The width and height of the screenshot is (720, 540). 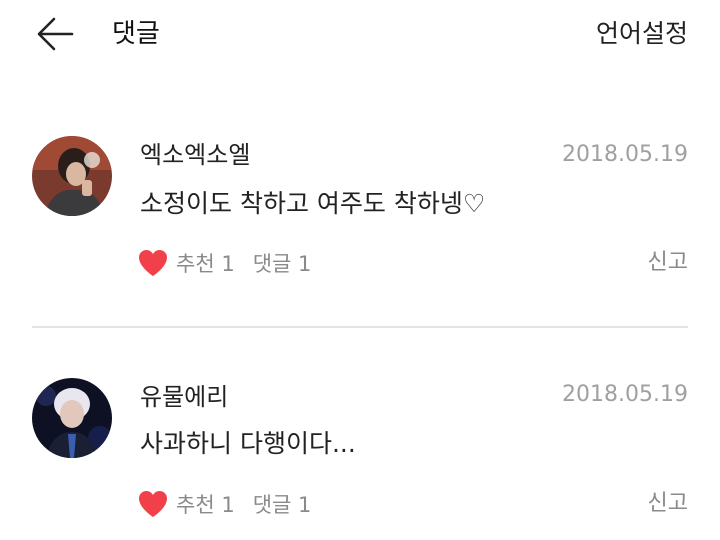 I want to click on language-settings-button: 언어설정, so click(x=642, y=34).